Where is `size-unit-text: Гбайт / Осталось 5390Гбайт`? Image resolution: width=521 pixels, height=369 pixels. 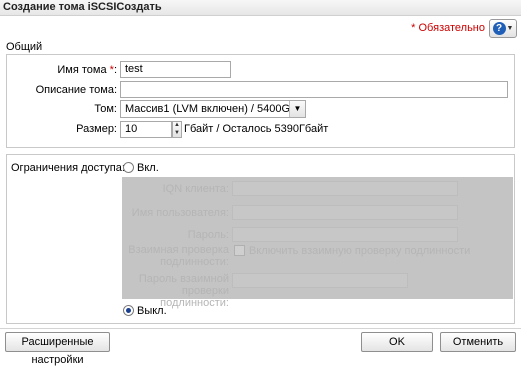
size-unit-text: Гбайт / Осталось 5390Гбайт is located at coordinates (256, 129).